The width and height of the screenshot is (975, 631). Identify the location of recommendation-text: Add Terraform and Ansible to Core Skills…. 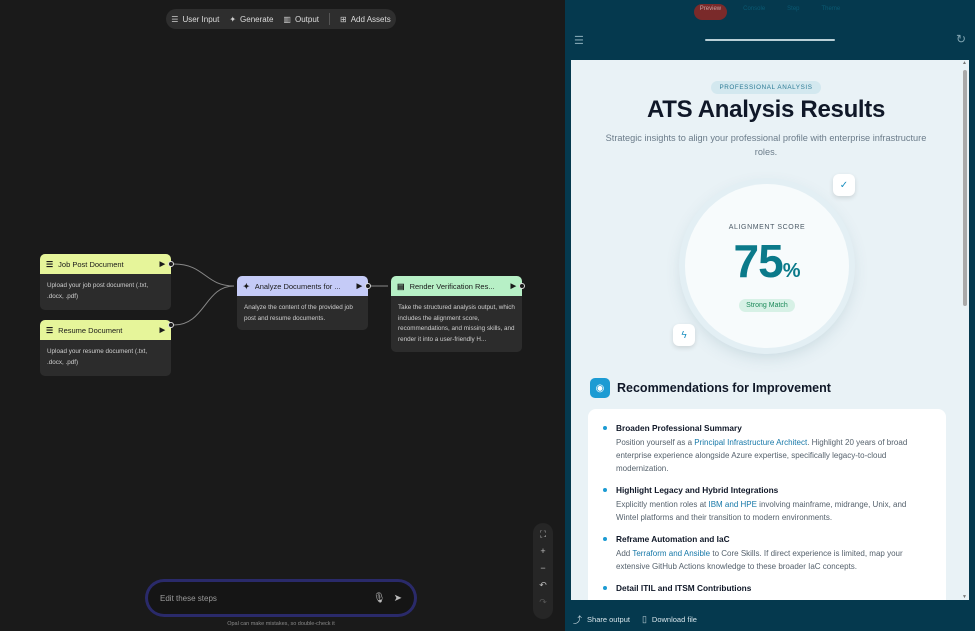
(773, 560).